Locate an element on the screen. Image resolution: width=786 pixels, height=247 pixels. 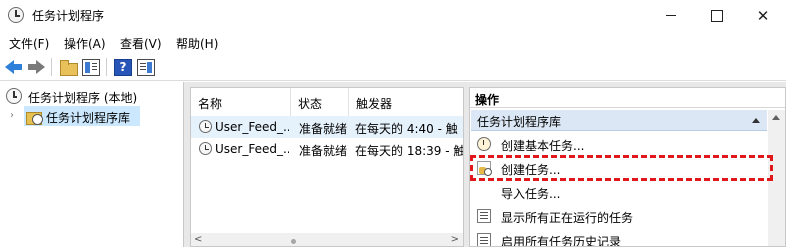
menu-help: 帮助(H) is located at coordinates (197, 43).